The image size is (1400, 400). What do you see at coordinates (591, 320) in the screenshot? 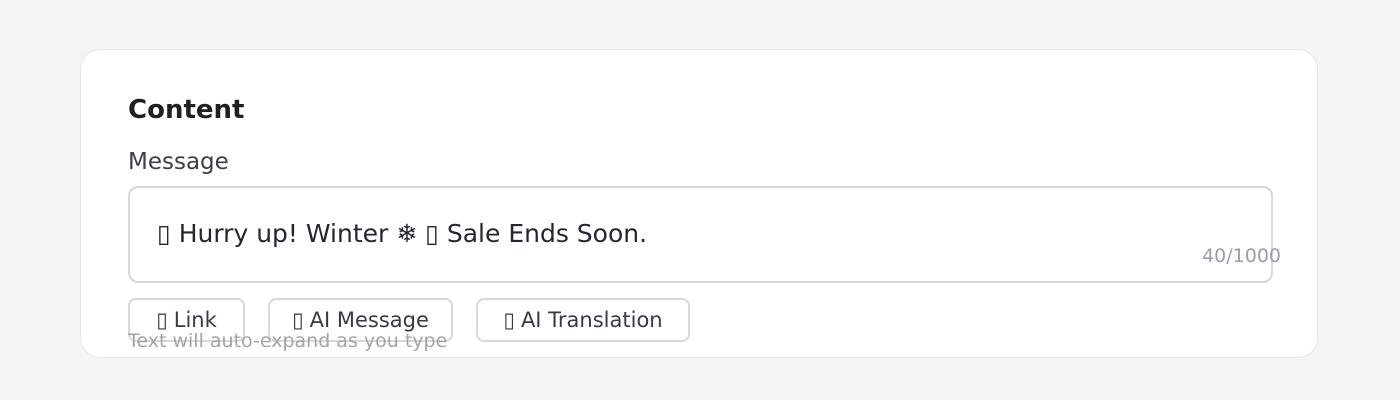
I see `ai-translation-button-label: AI Translation` at bounding box center [591, 320].